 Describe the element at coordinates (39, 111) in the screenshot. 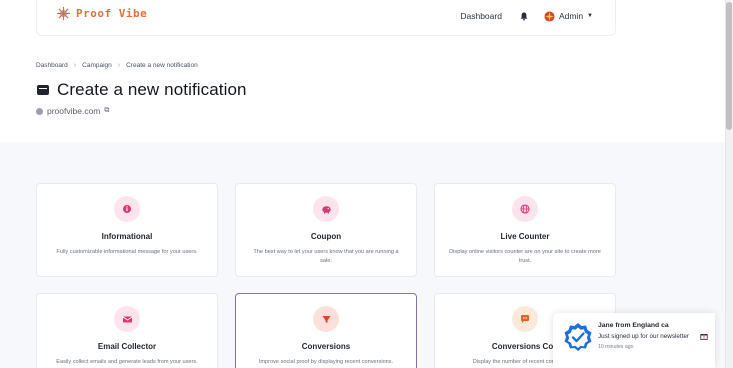

I see `site-globe-icon` at that location.